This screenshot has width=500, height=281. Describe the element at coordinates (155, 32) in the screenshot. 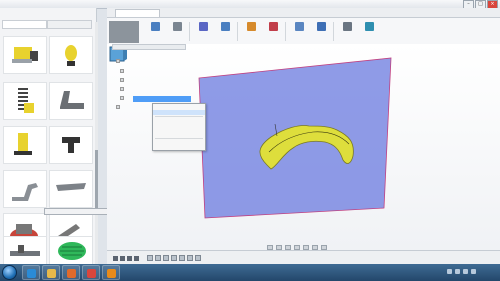

I see `tool-sketch` at that location.